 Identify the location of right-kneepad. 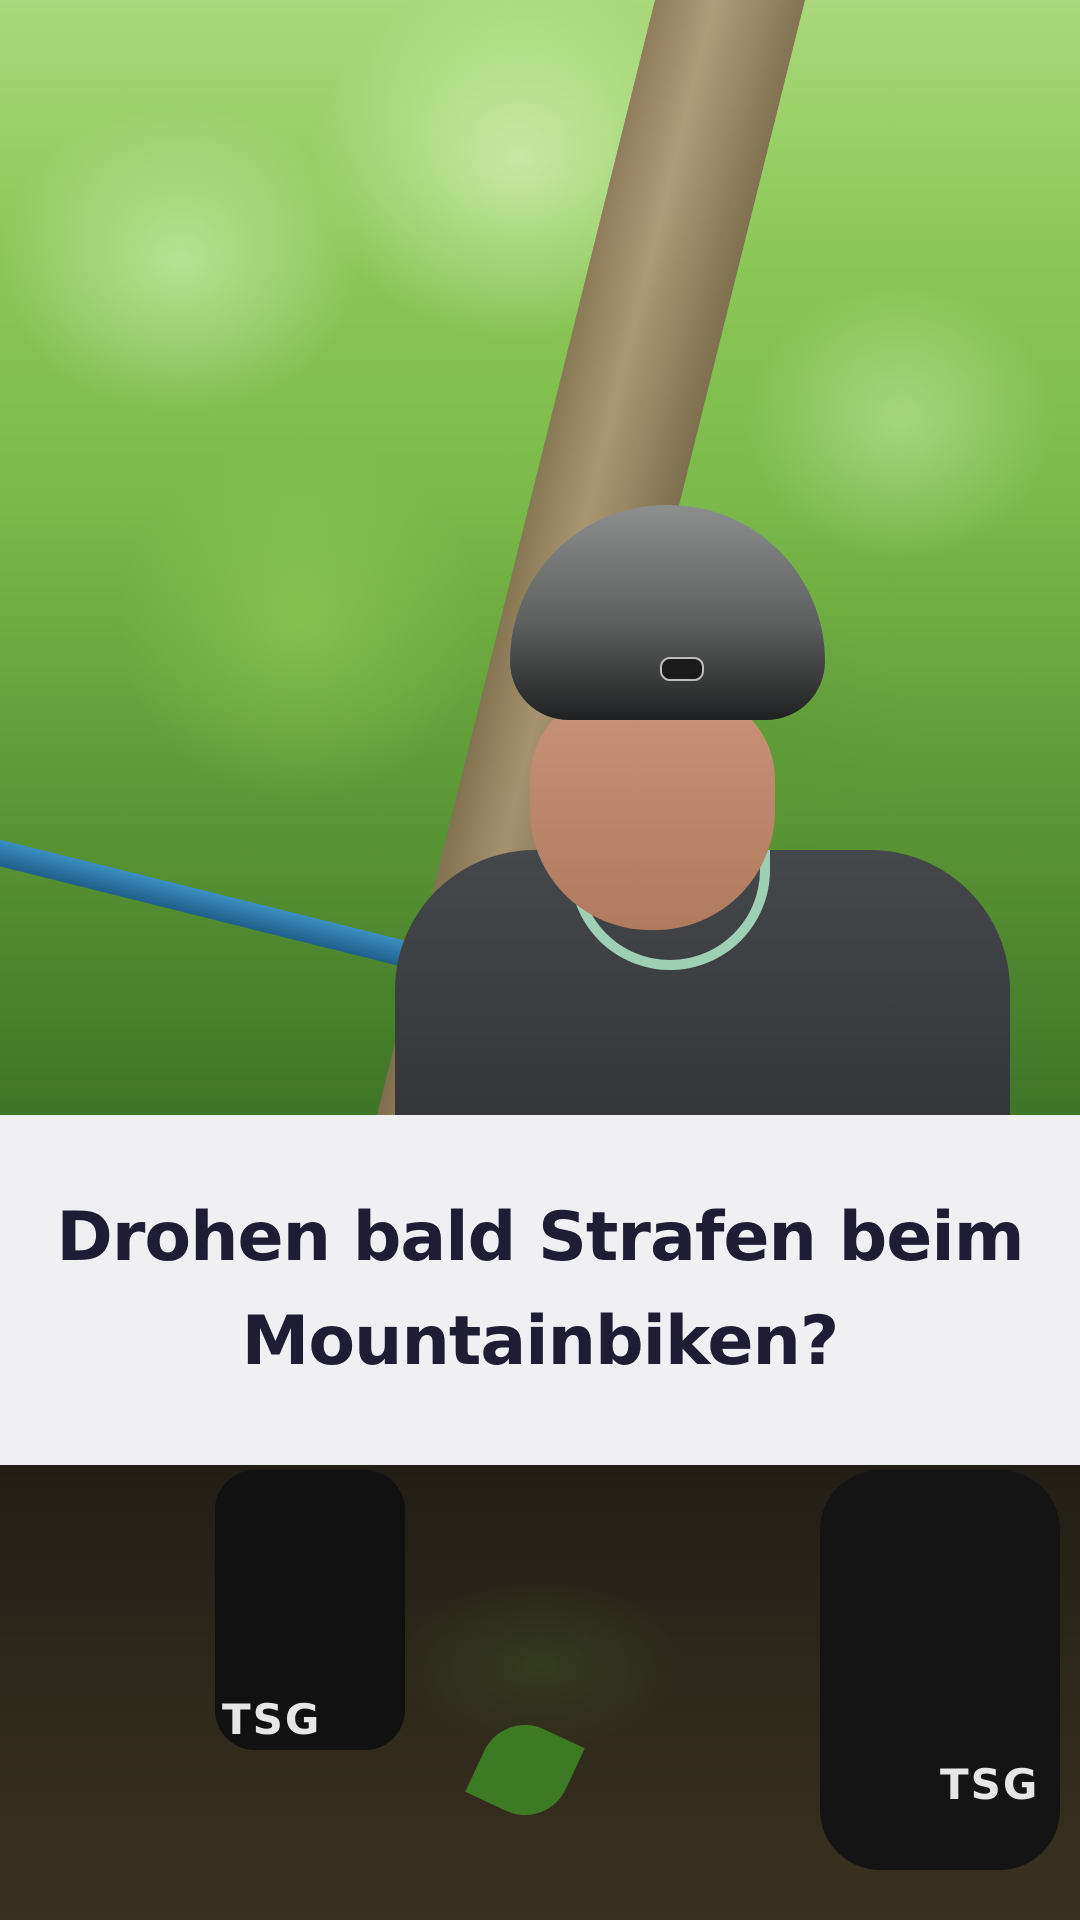
(940, 1670).